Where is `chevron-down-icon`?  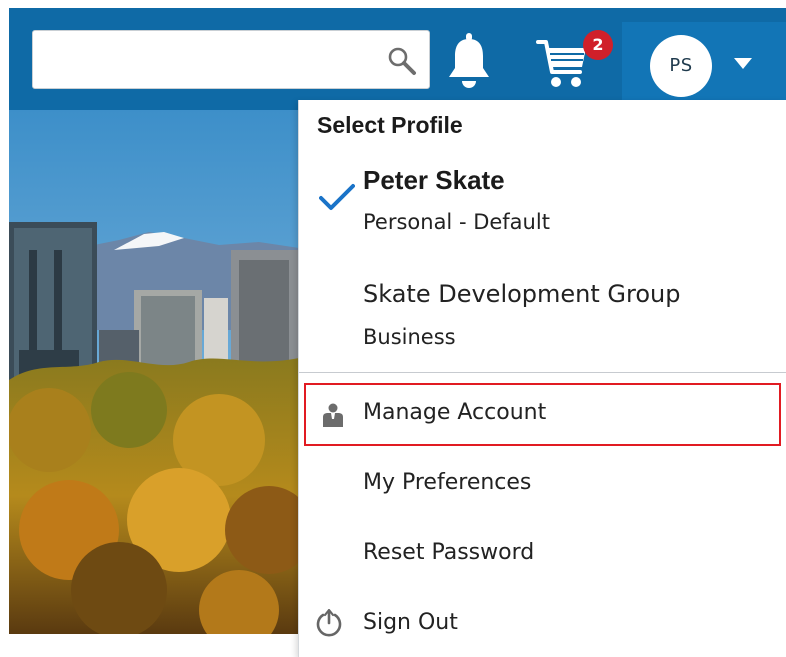 chevron-down-icon is located at coordinates (743, 63).